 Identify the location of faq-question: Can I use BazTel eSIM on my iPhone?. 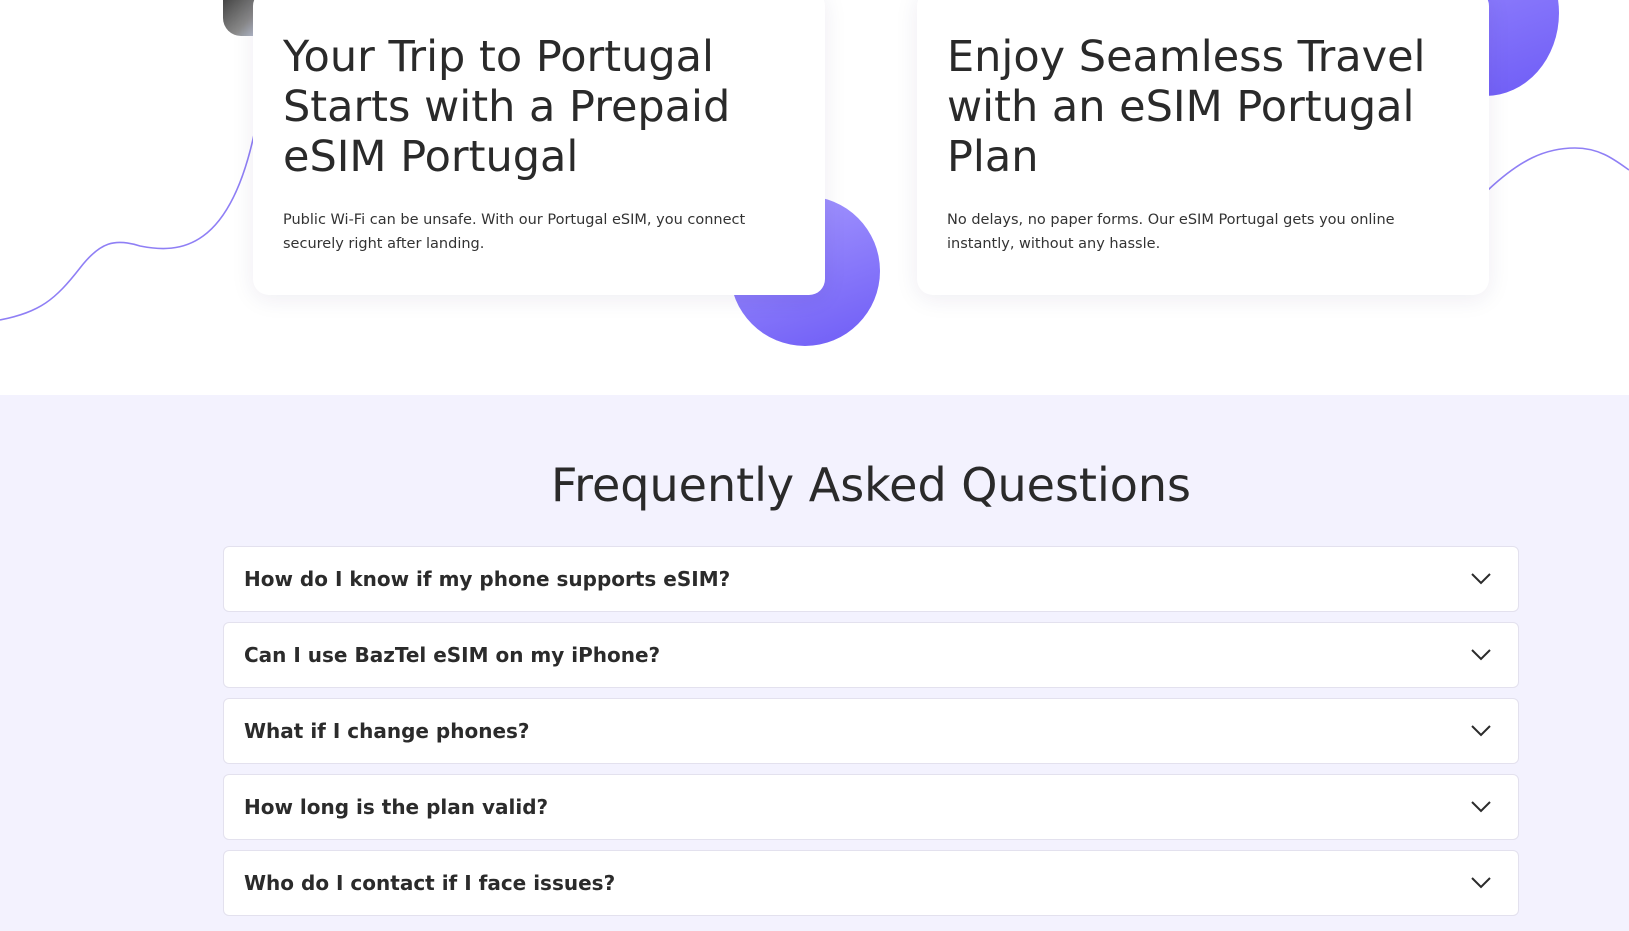
(452, 655).